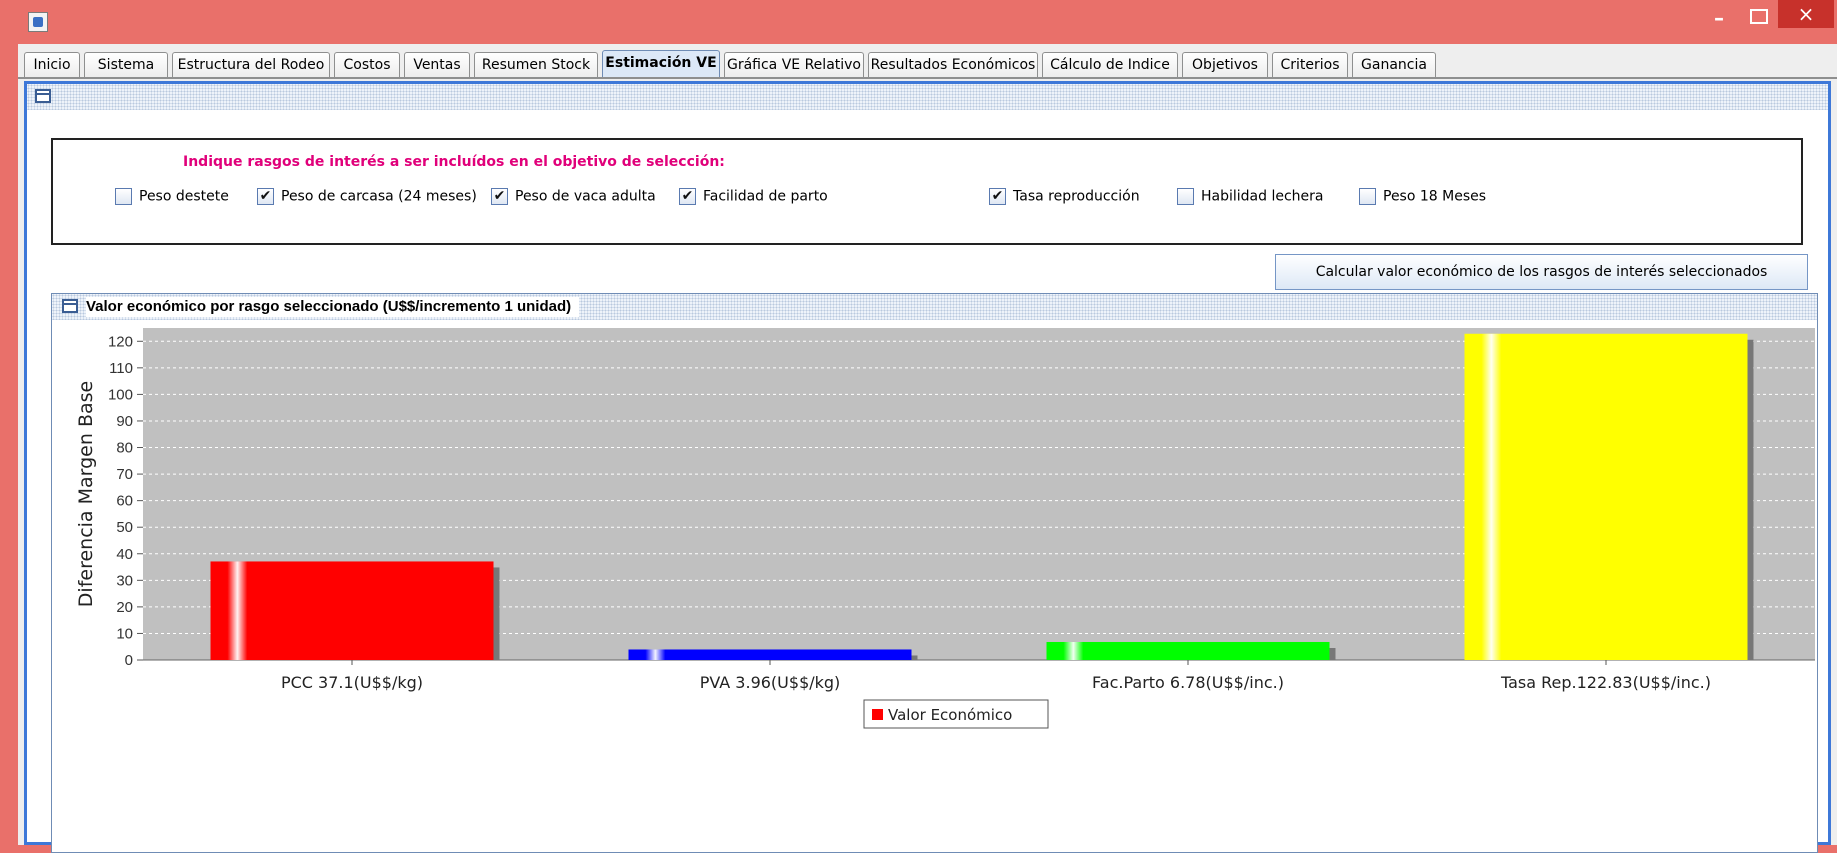  I want to click on trait-option-label: Habilidad lechera, so click(1262, 196).